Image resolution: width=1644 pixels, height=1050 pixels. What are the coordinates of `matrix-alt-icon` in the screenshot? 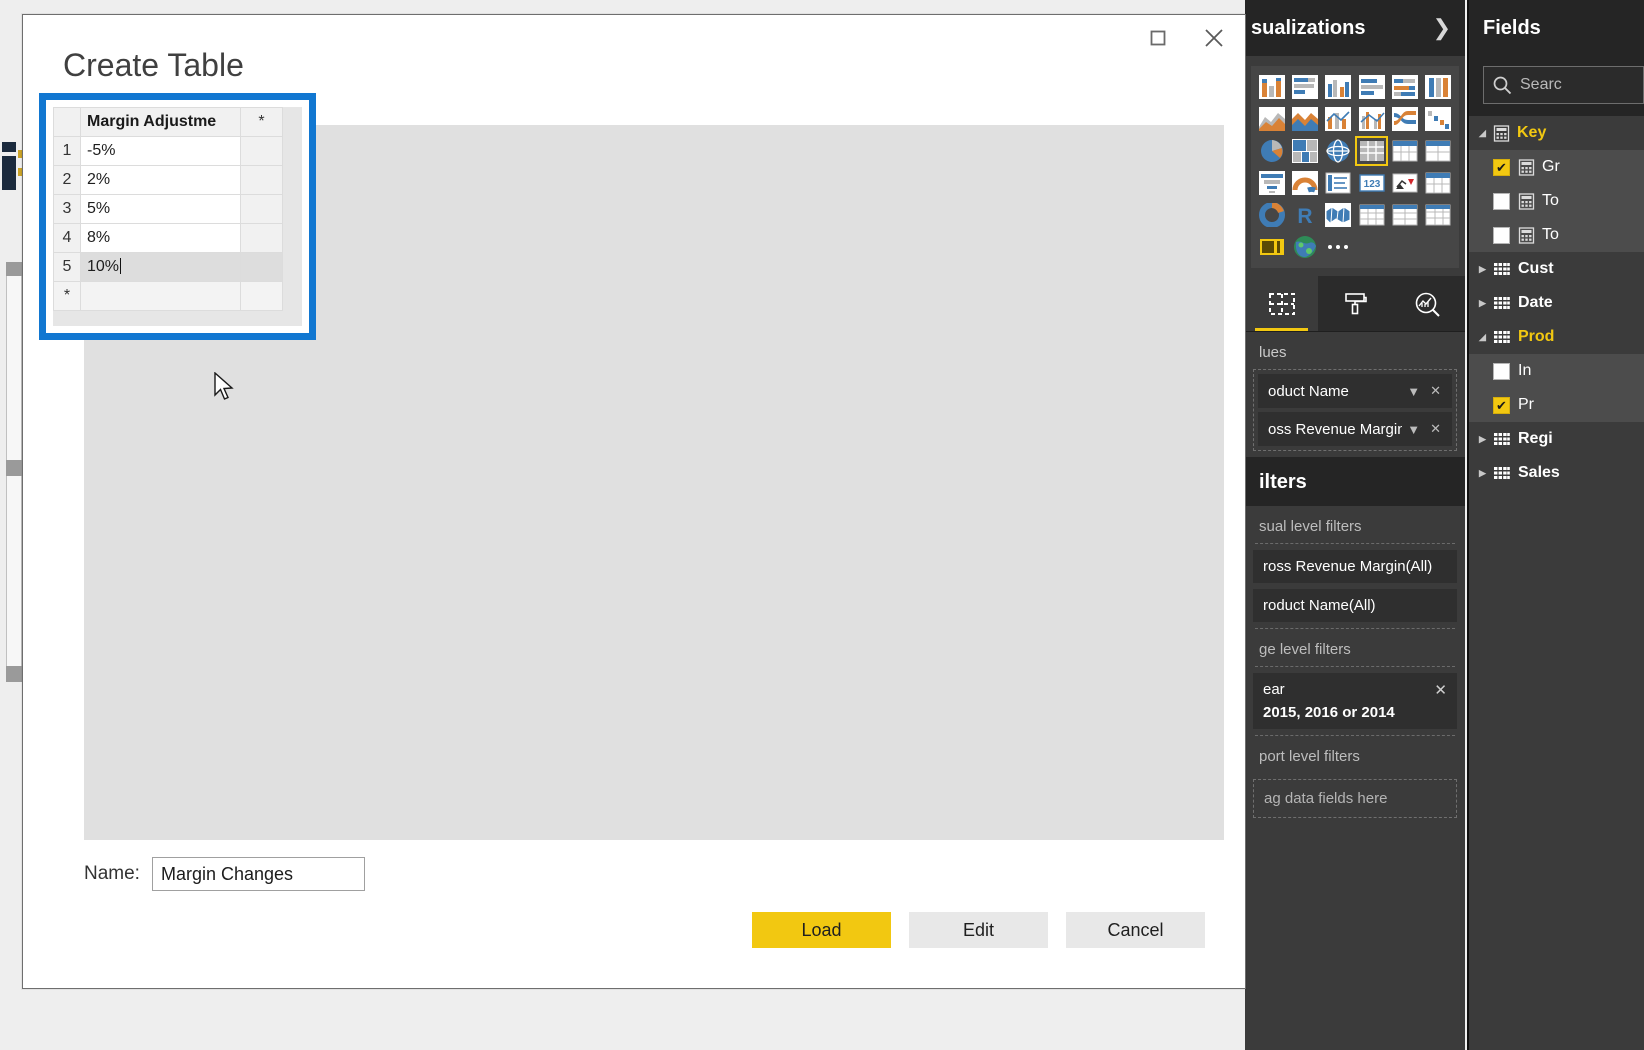 It's located at (1438, 151).